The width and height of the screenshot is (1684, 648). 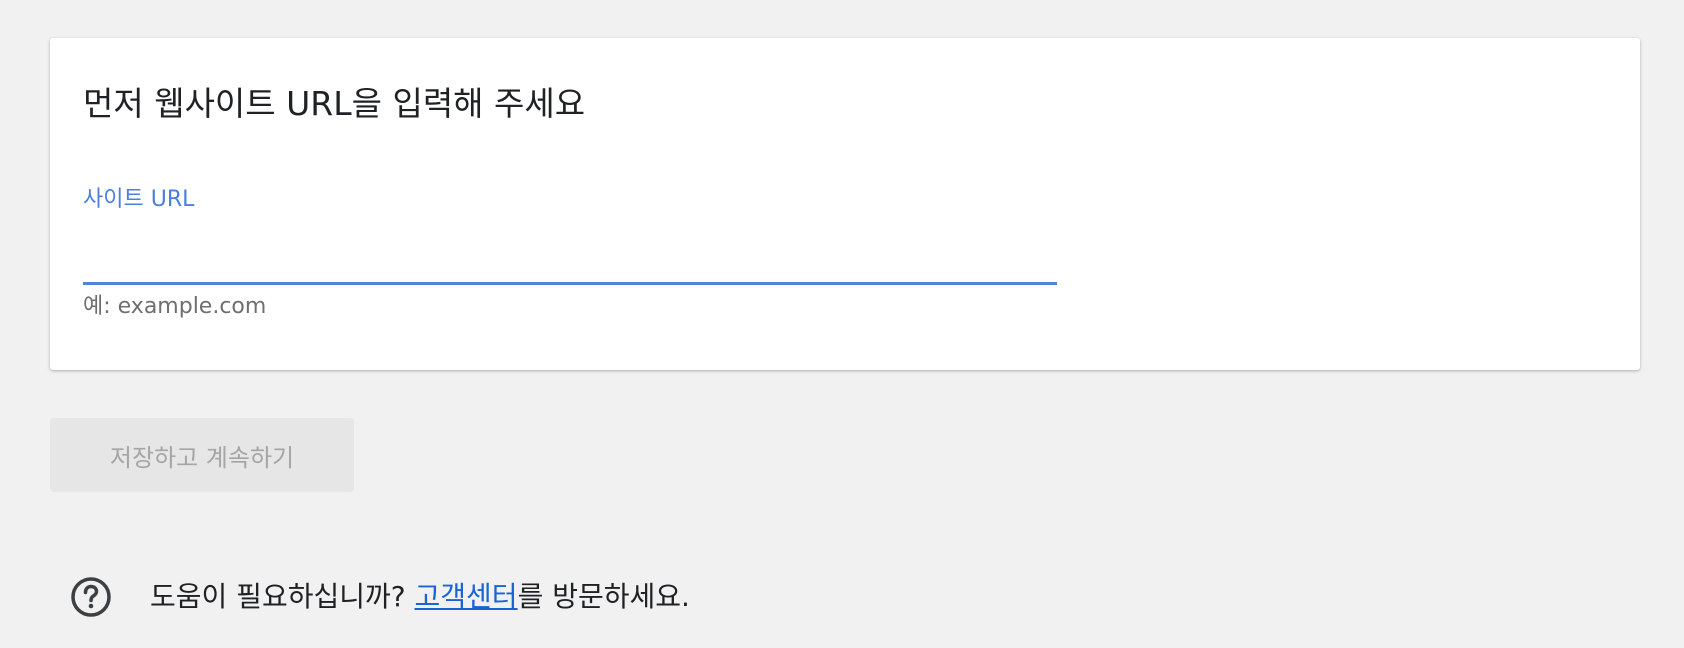 What do you see at coordinates (202, 455) in the screenshot?
I see `save-and-continue-button: 저장하고 계속하기` at bounding box center [202, 455].